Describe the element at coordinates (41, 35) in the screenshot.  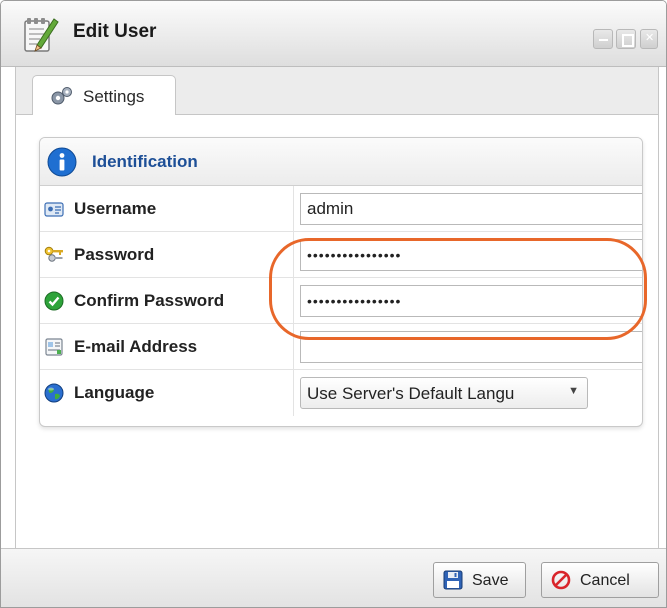
I see `edit-notepad-icon` at that location.